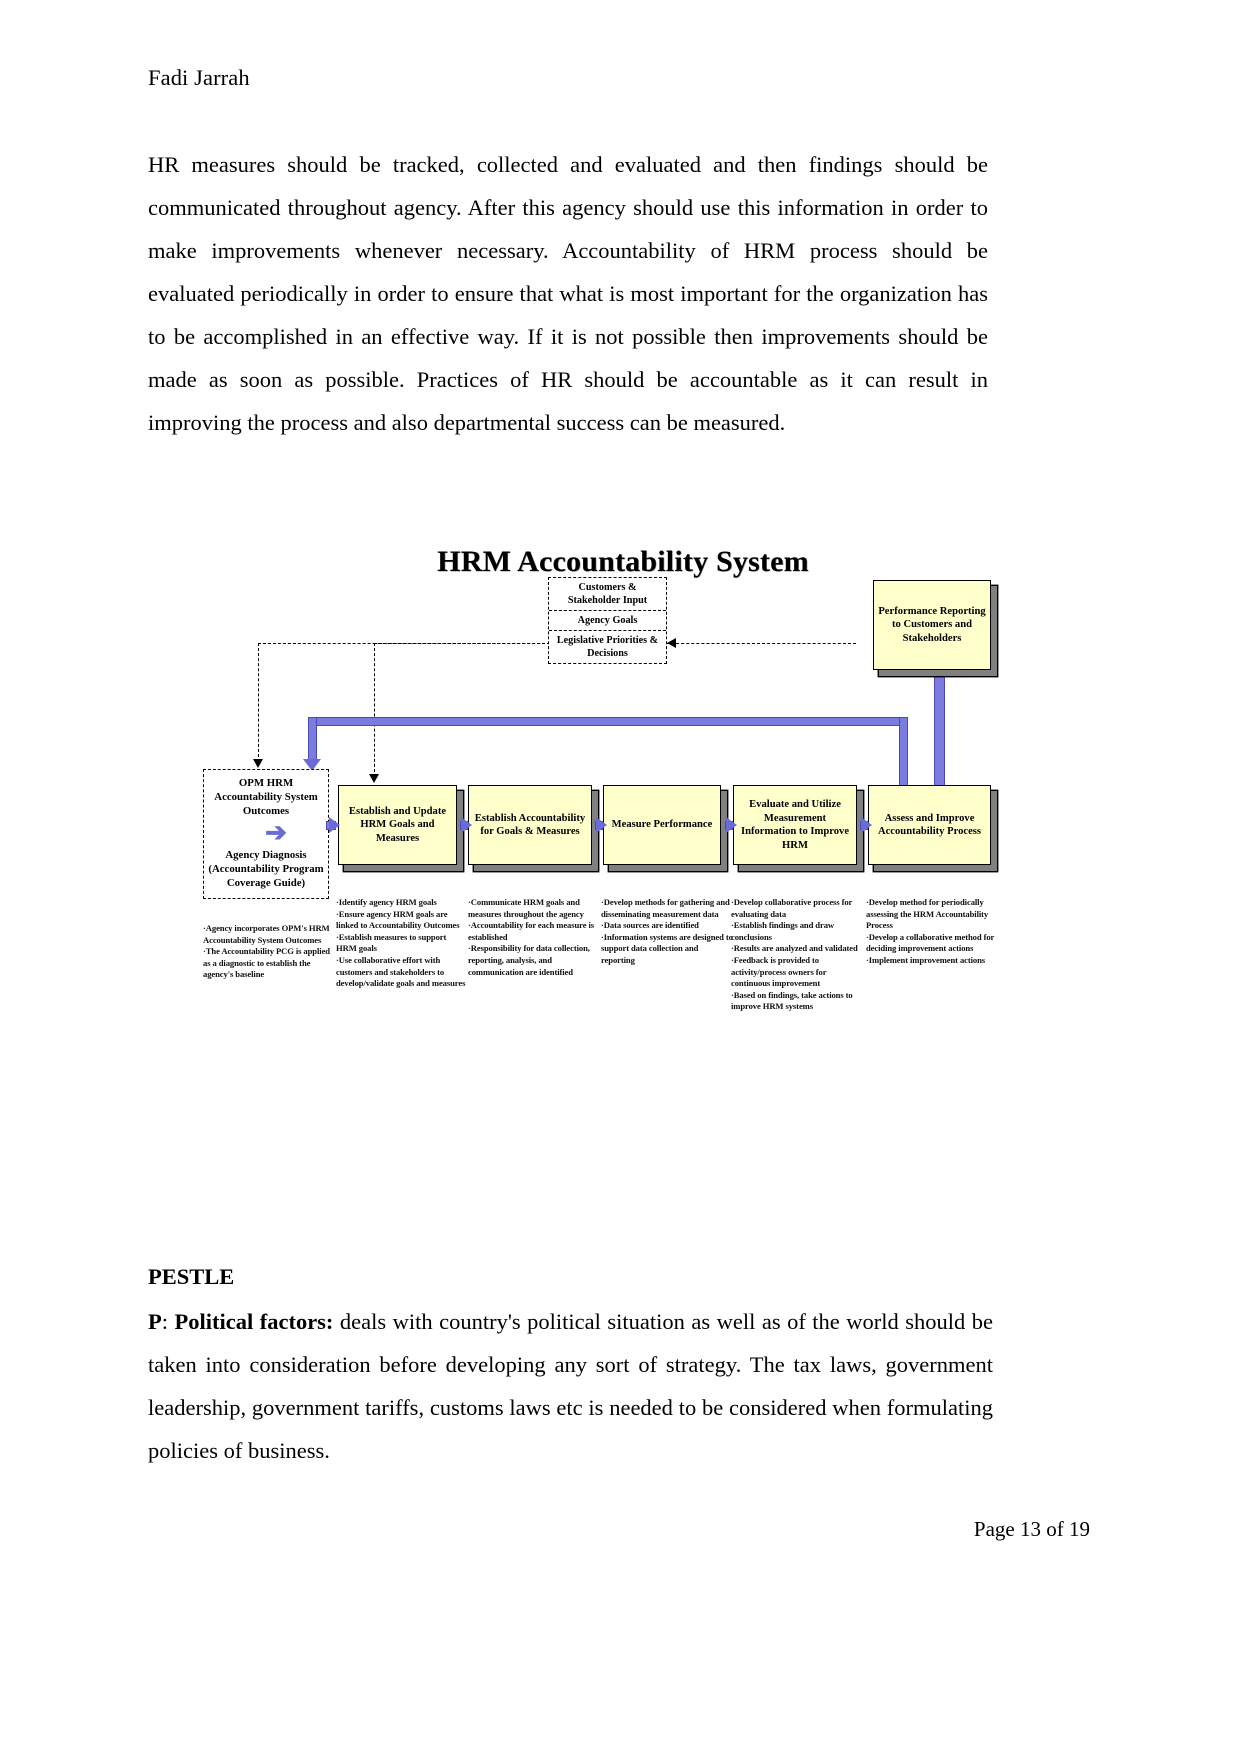 This screenshot has width=1241, height=1754. I want to click on input-customers-stakeholder: Customers & Stakeholder Input, so click(607, 594).